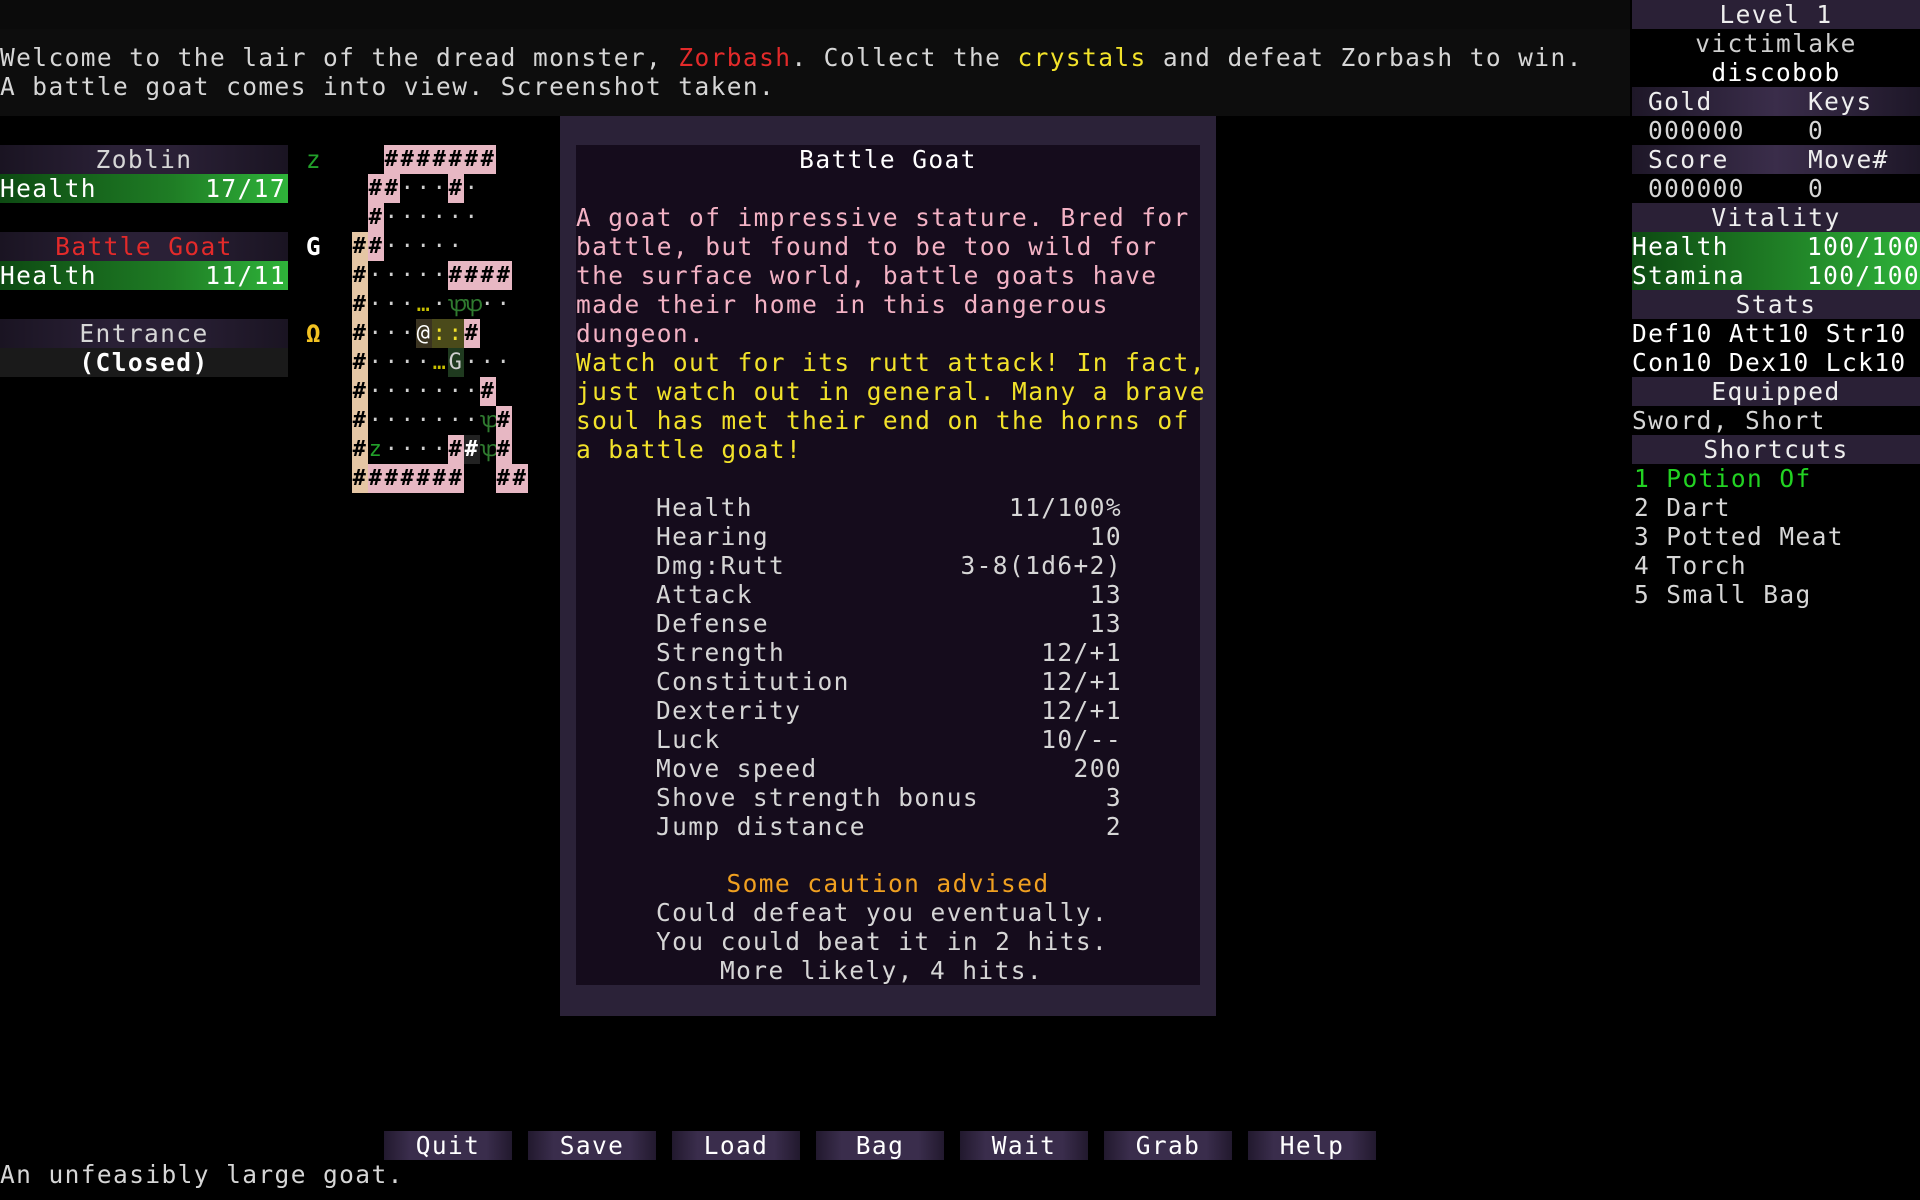  Describe the element at coordinates (1776, 275) in the screenshot. I see `player-stamina-bar: Stamina 100/100` at that location.